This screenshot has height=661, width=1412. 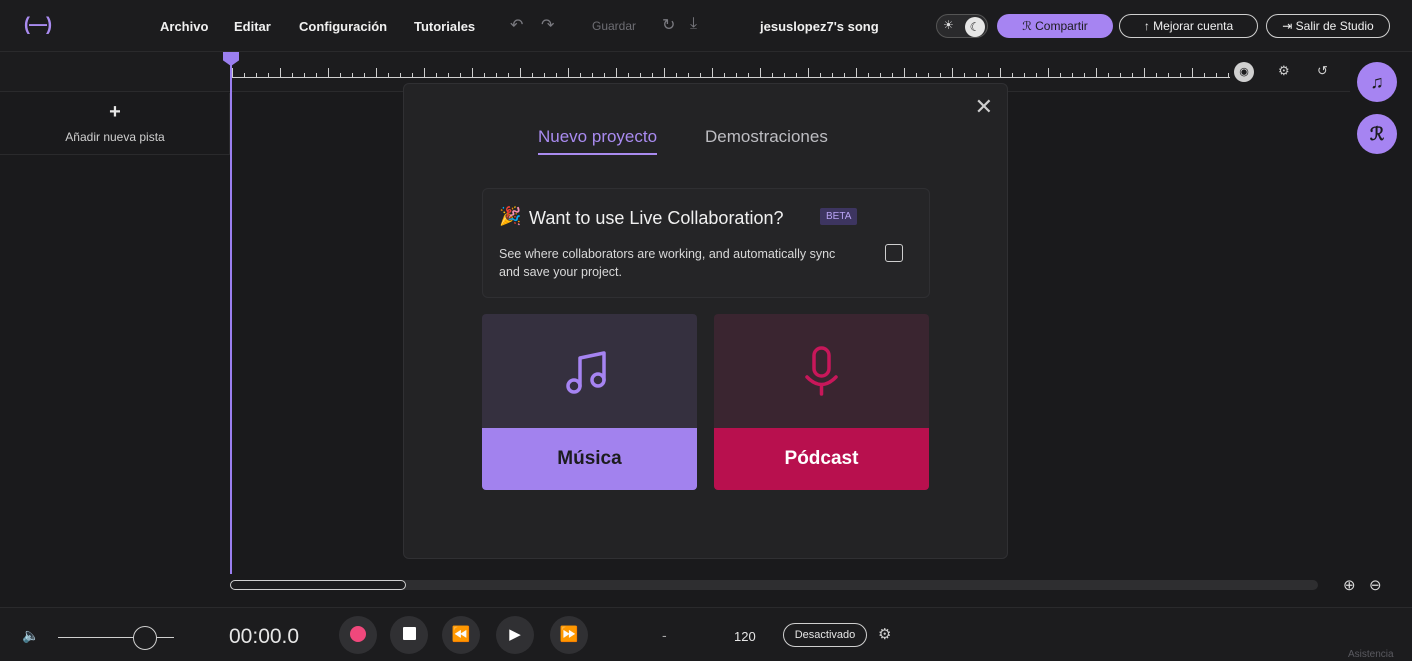 What do you see at coordinates (1349, 585) in the screenshot?
I see `zoom-in-icon: ⊕` at bounding box center [1349, 585].